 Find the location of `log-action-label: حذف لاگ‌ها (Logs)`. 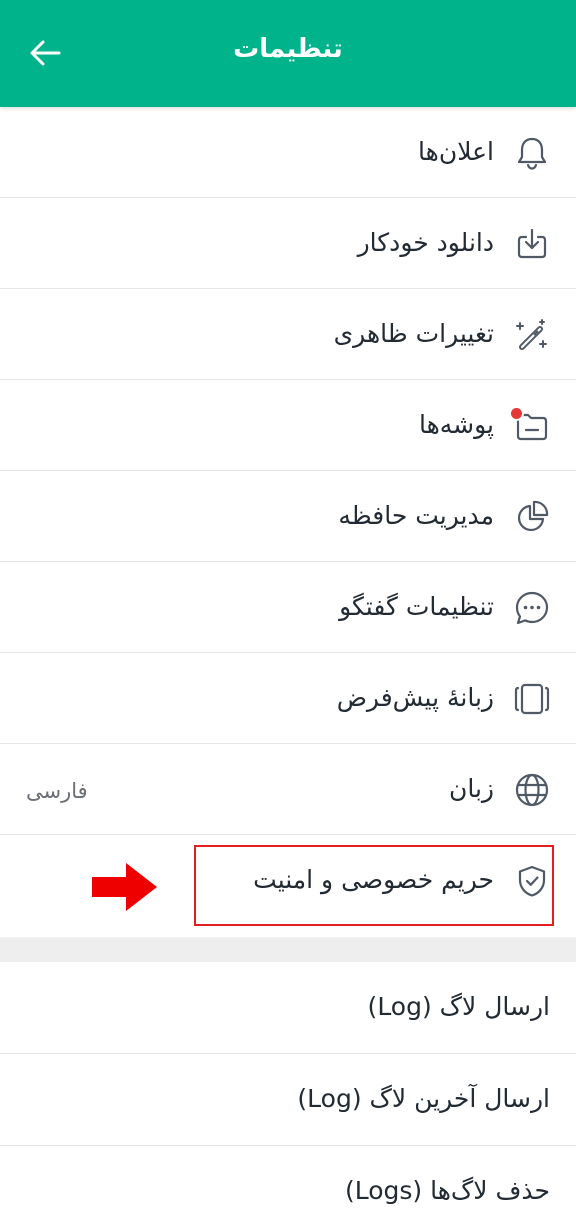

log-action-label: حذف لاگ‌ها (Logs) is located at coordinates (447, 1190).